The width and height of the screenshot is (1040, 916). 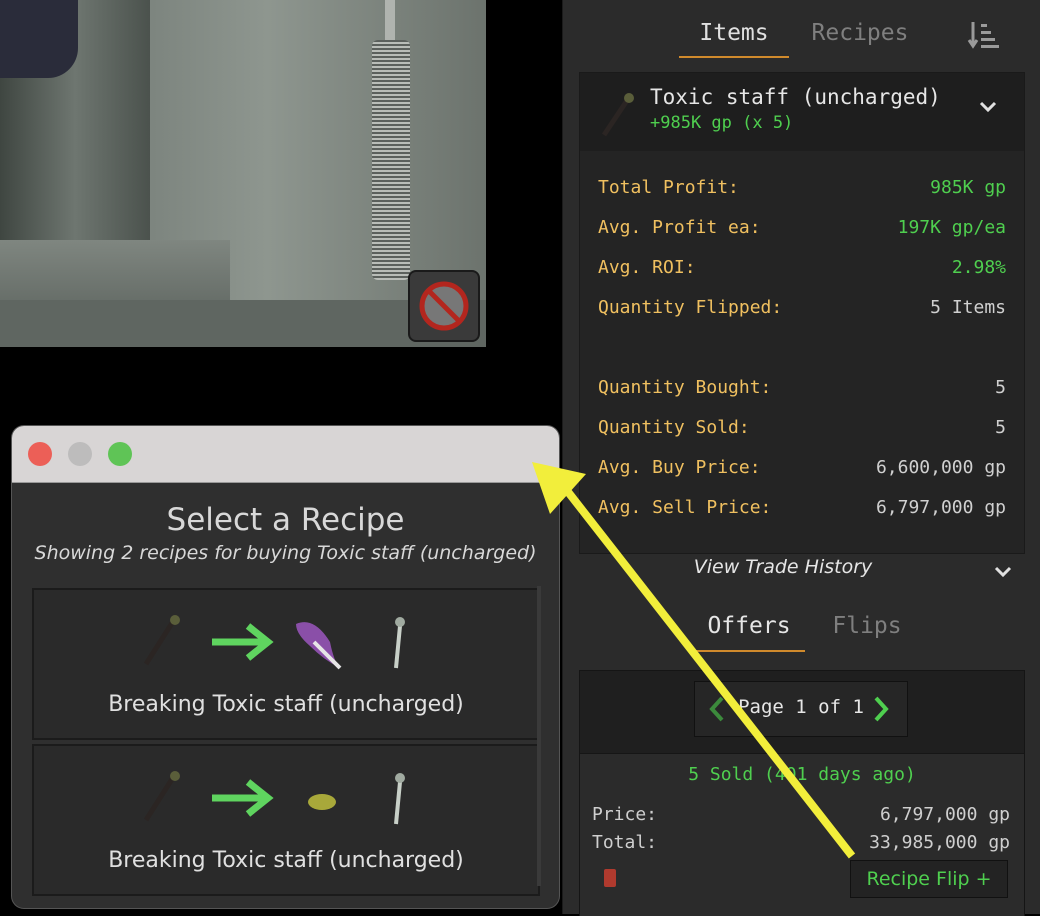 What do you see at coordinates (929, 879) in the screenshot?
I see `recipe-flip-button: Recipe Flip +` at bounding box center [929, 879].